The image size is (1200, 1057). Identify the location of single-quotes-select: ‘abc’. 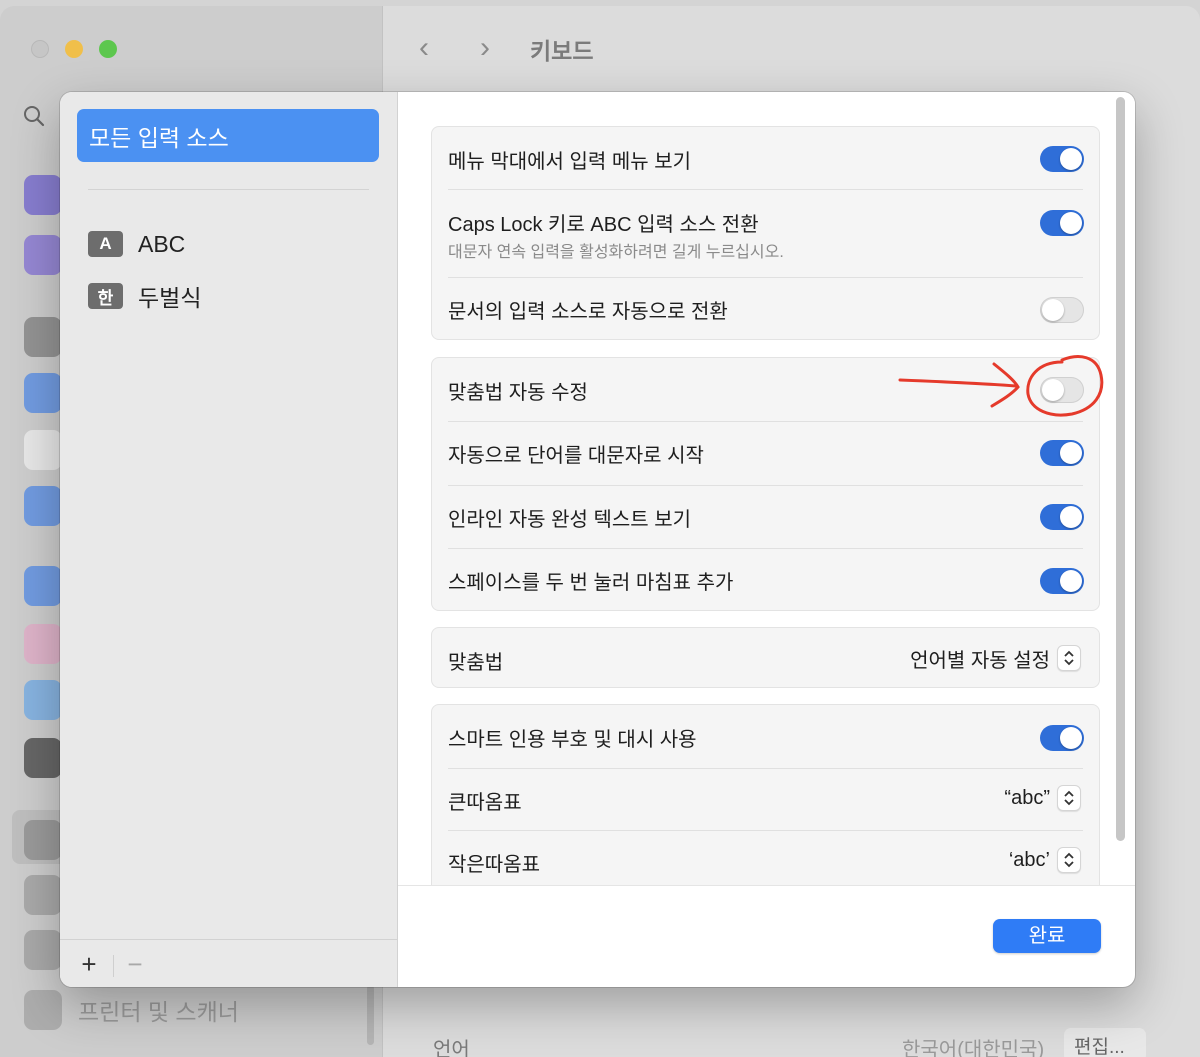
(1045, 860).